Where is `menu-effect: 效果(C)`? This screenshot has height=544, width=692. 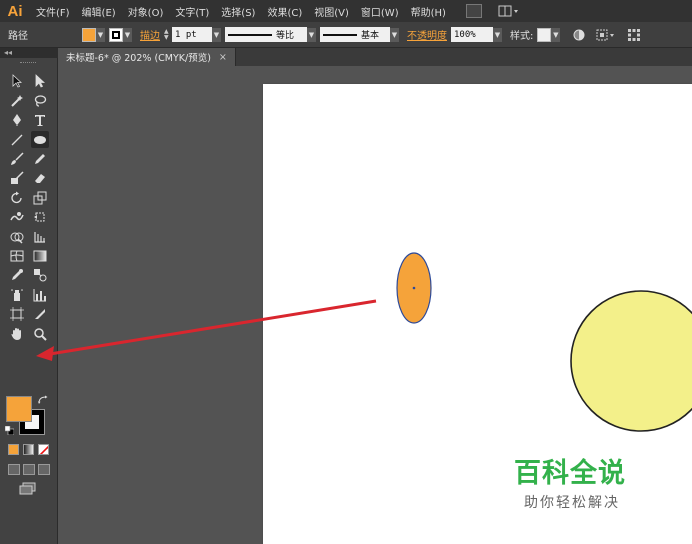
menu-effect: 效果(C) is located at coordinates (284, 11).